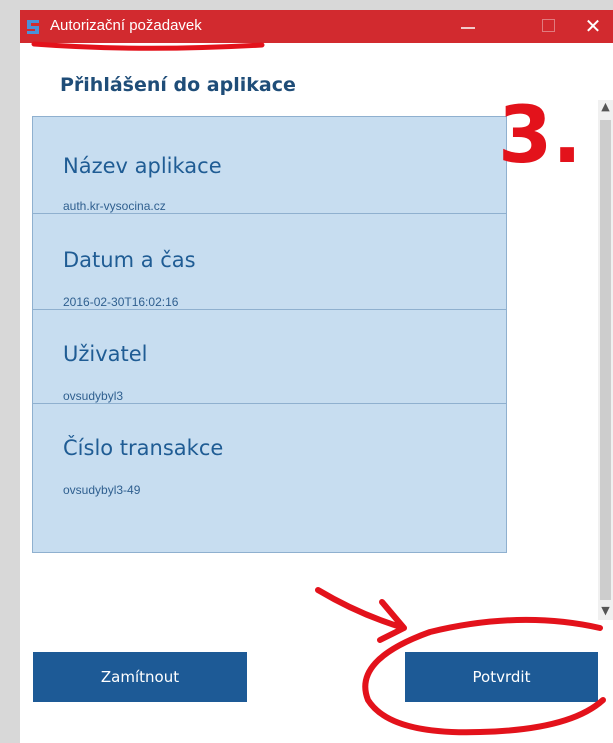 The width and height of the screenshot is (613, 743). I want to click on page-title: Přihlášení do aplikace, so click(178, 85).